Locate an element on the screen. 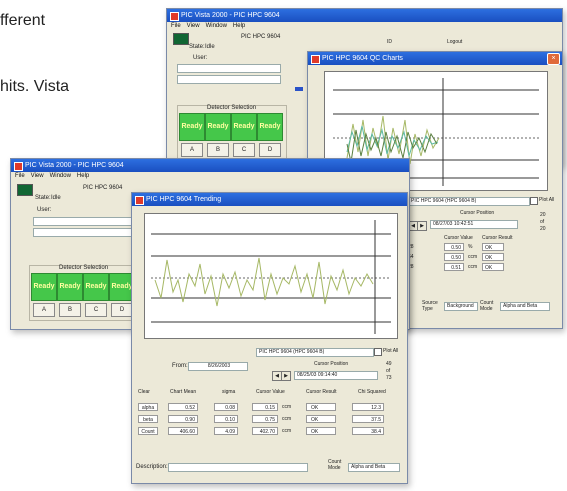 This screenshot has width=567, height=491. qc-cursor-result-label: Cursor Result is located at coordinates (497, 238).